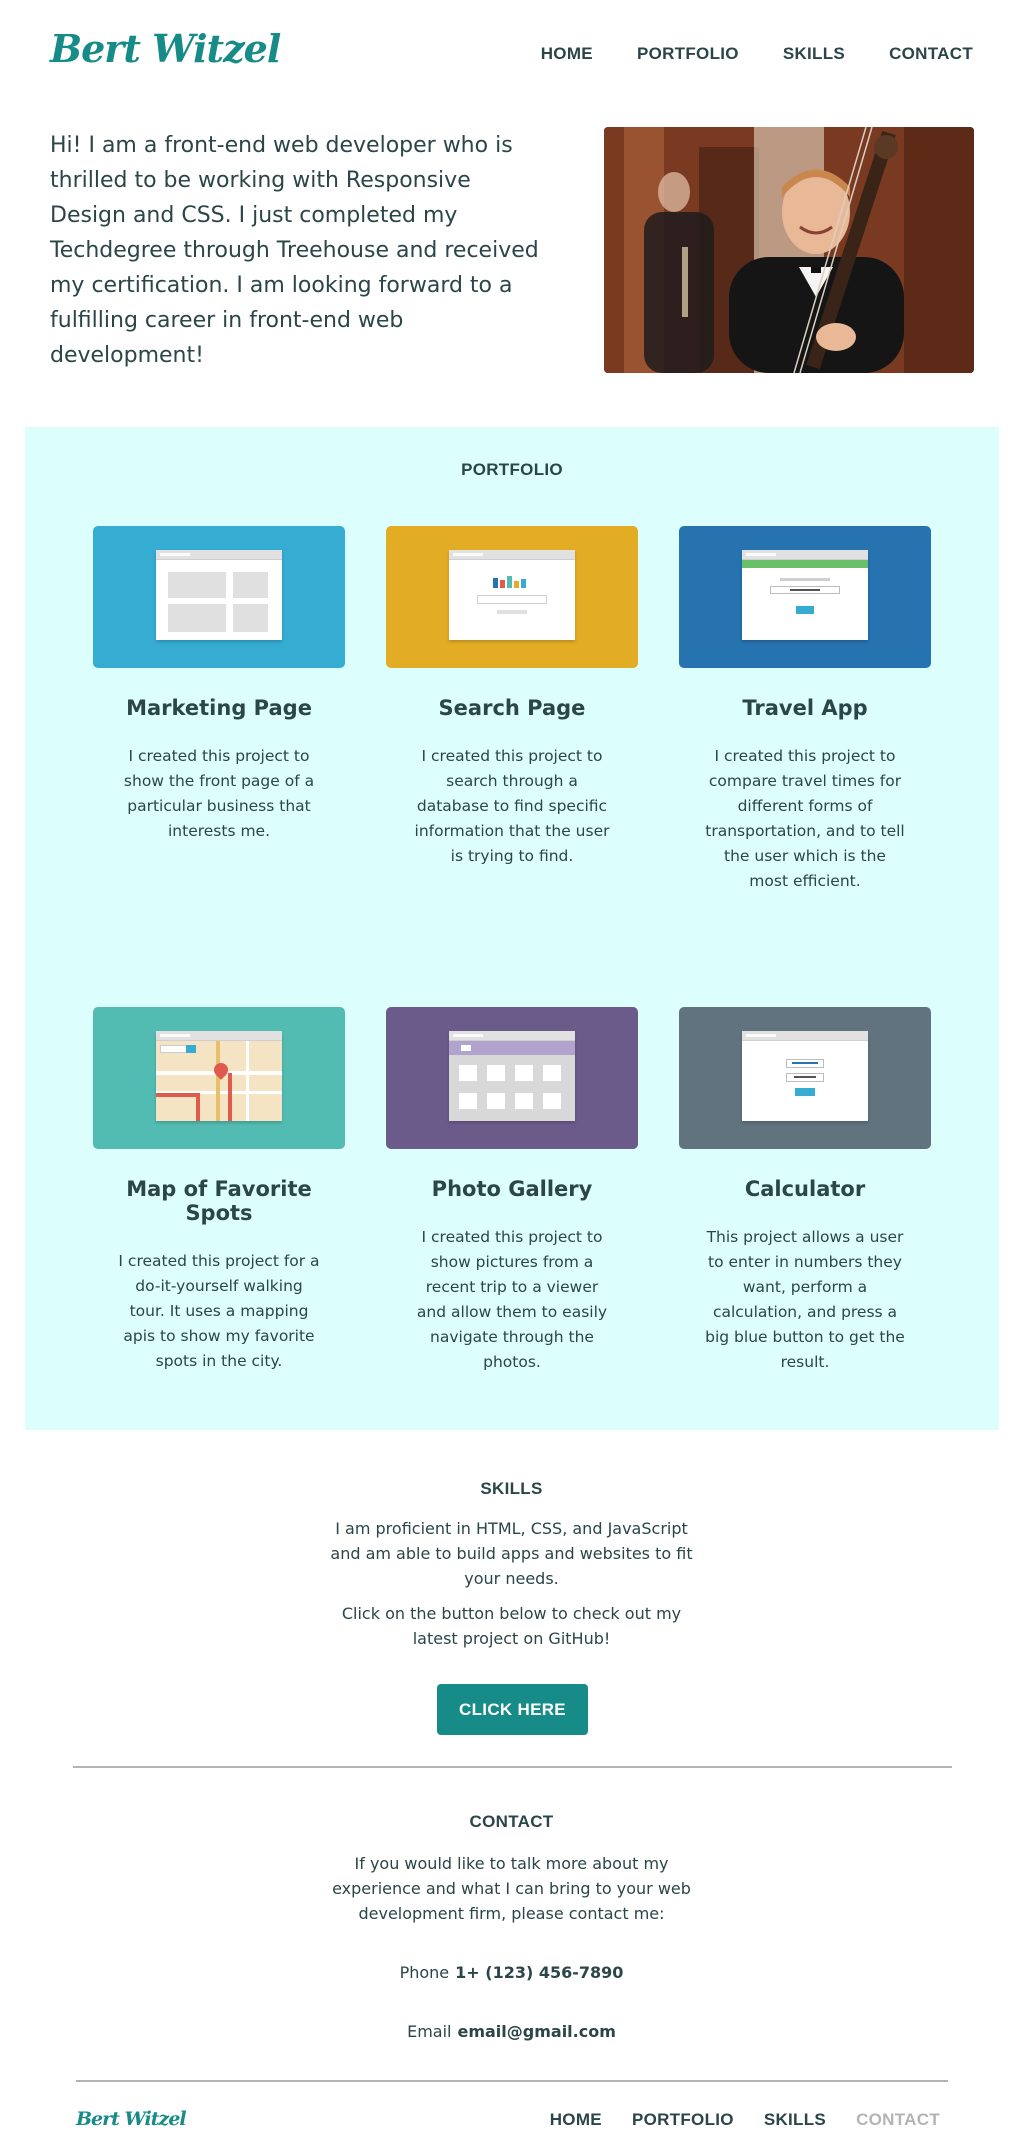 Image resolution: width=1023 pixels, height=2152 pixels. What do you see at coordinates (567, 54) in the screenshot?
I see `nav-home: HOME` at bounding box center [567, 54].